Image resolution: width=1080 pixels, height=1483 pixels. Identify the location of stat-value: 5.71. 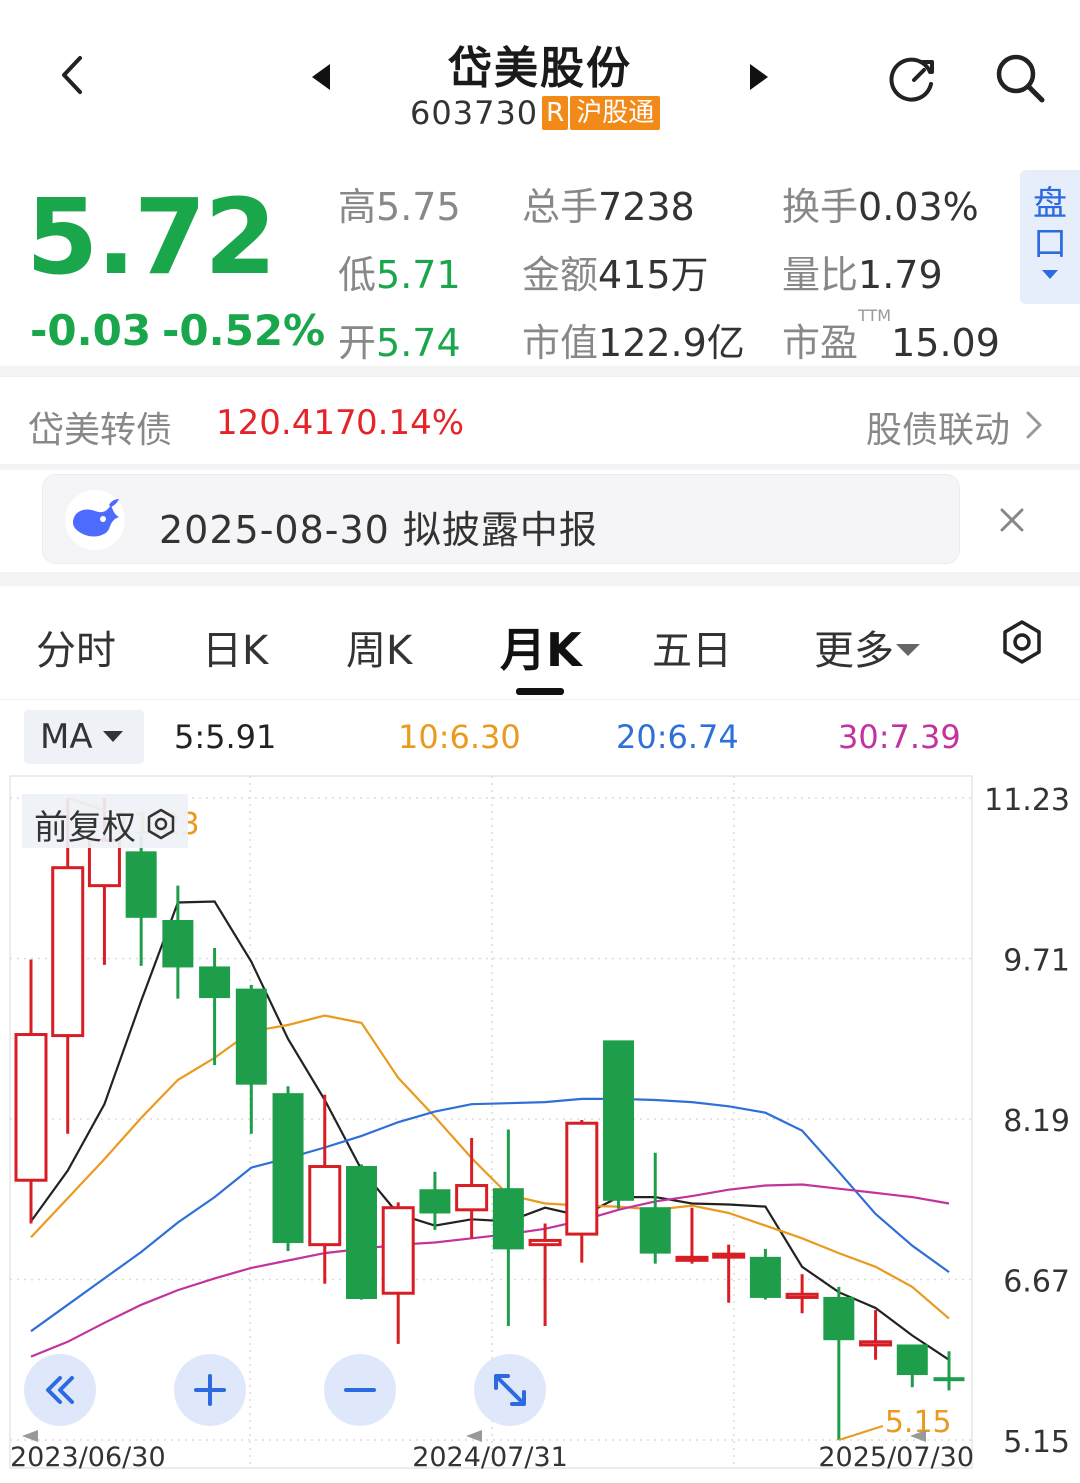
(418, 275).